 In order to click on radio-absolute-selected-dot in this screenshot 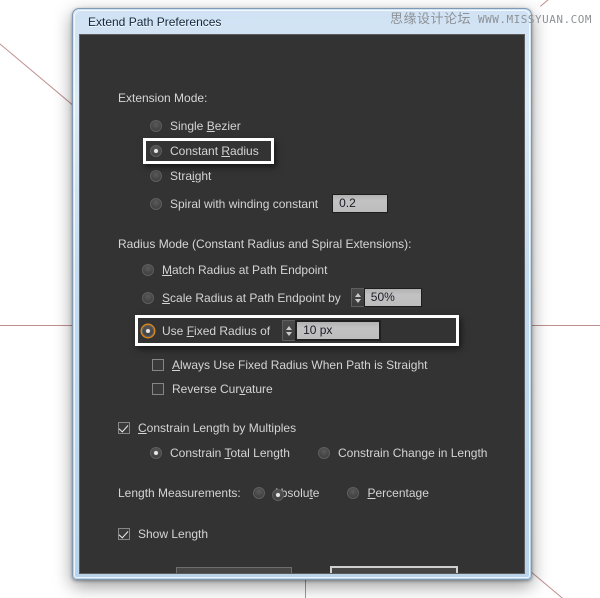, I will do `click(278, 495)`.